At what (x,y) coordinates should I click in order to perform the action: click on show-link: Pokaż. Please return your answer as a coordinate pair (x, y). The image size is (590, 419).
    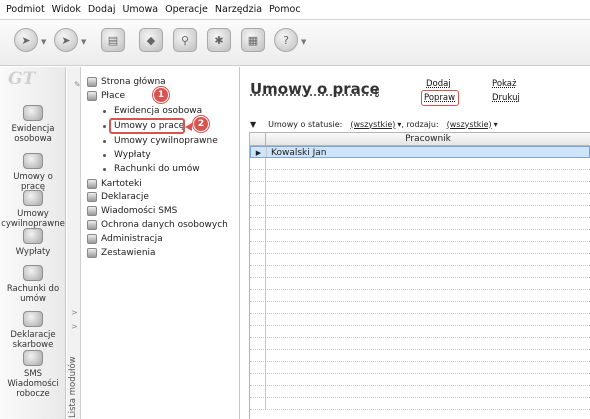
    Looking at the image, I should click on (504, 84).